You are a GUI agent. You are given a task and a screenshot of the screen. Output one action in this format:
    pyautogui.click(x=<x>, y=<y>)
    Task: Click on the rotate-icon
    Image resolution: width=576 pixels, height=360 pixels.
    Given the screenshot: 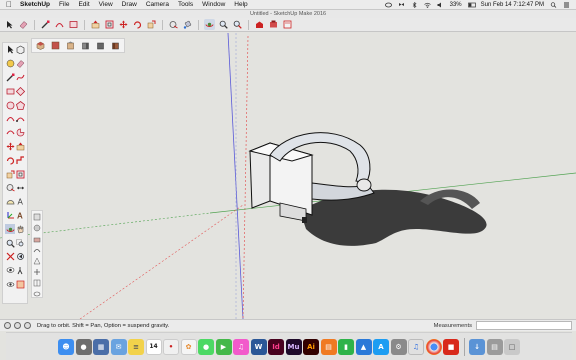 What is the action you would take?
    pyautogui.click(x=137, y=24)
    